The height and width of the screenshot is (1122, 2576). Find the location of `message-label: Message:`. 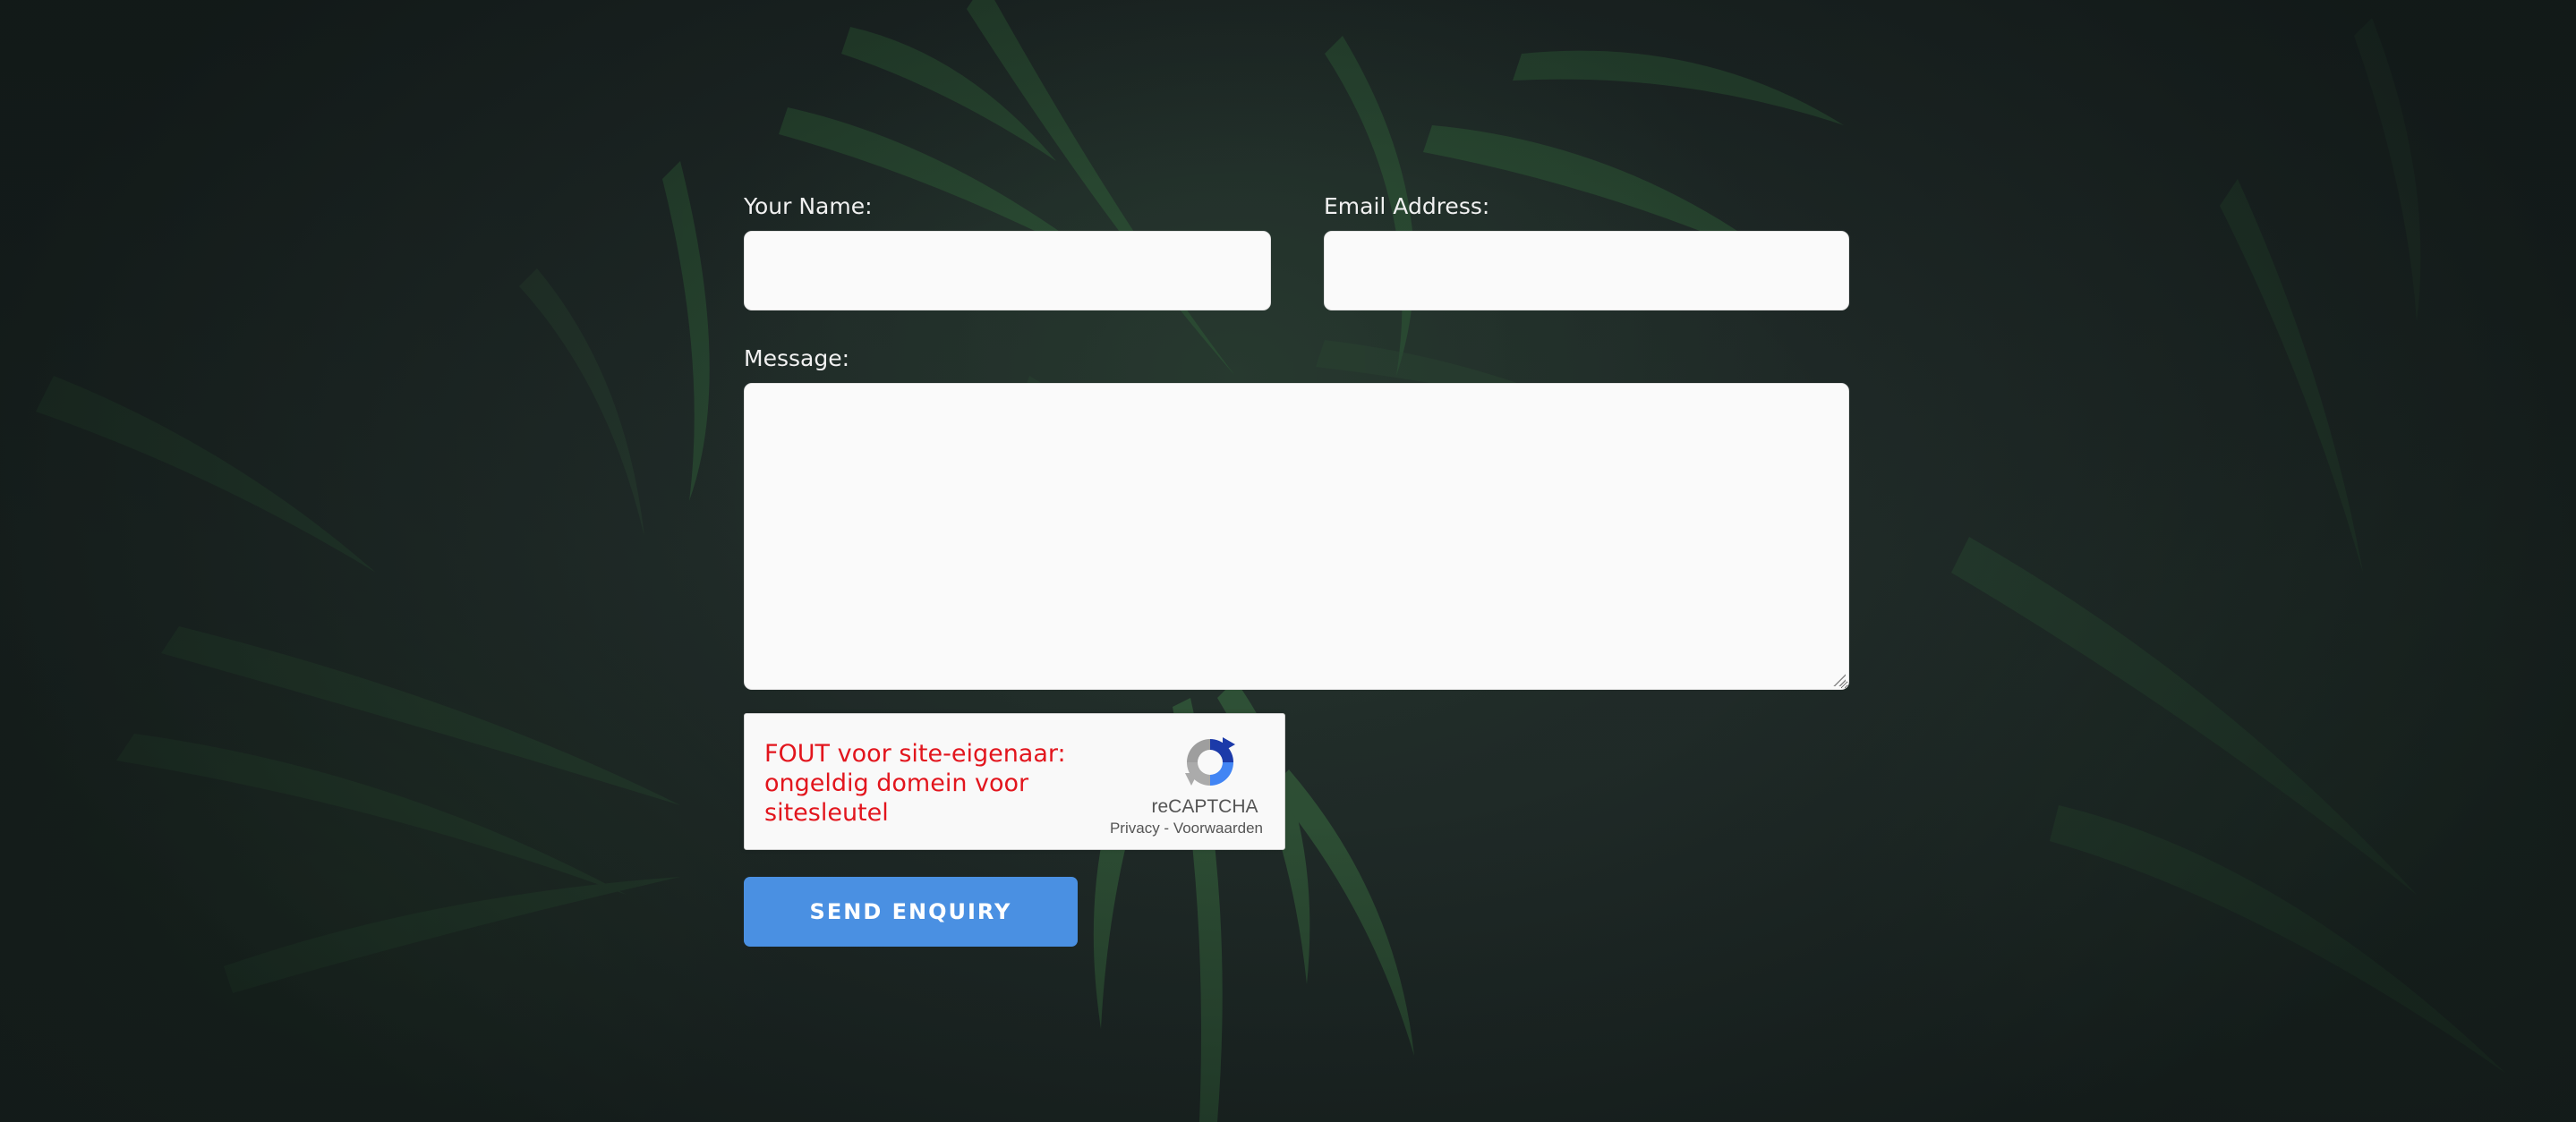

message-label: Message: is located at coordinates (796, 358).